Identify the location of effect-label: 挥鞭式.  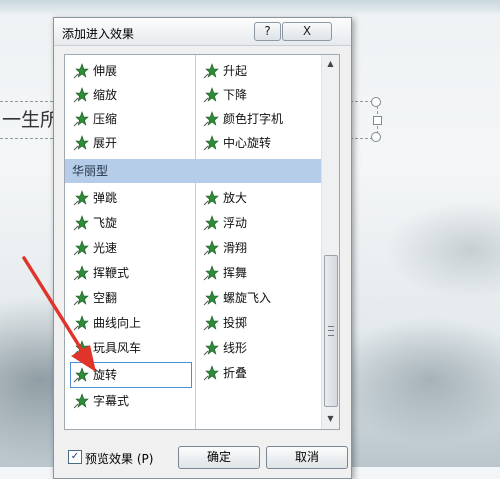
(111, 273).